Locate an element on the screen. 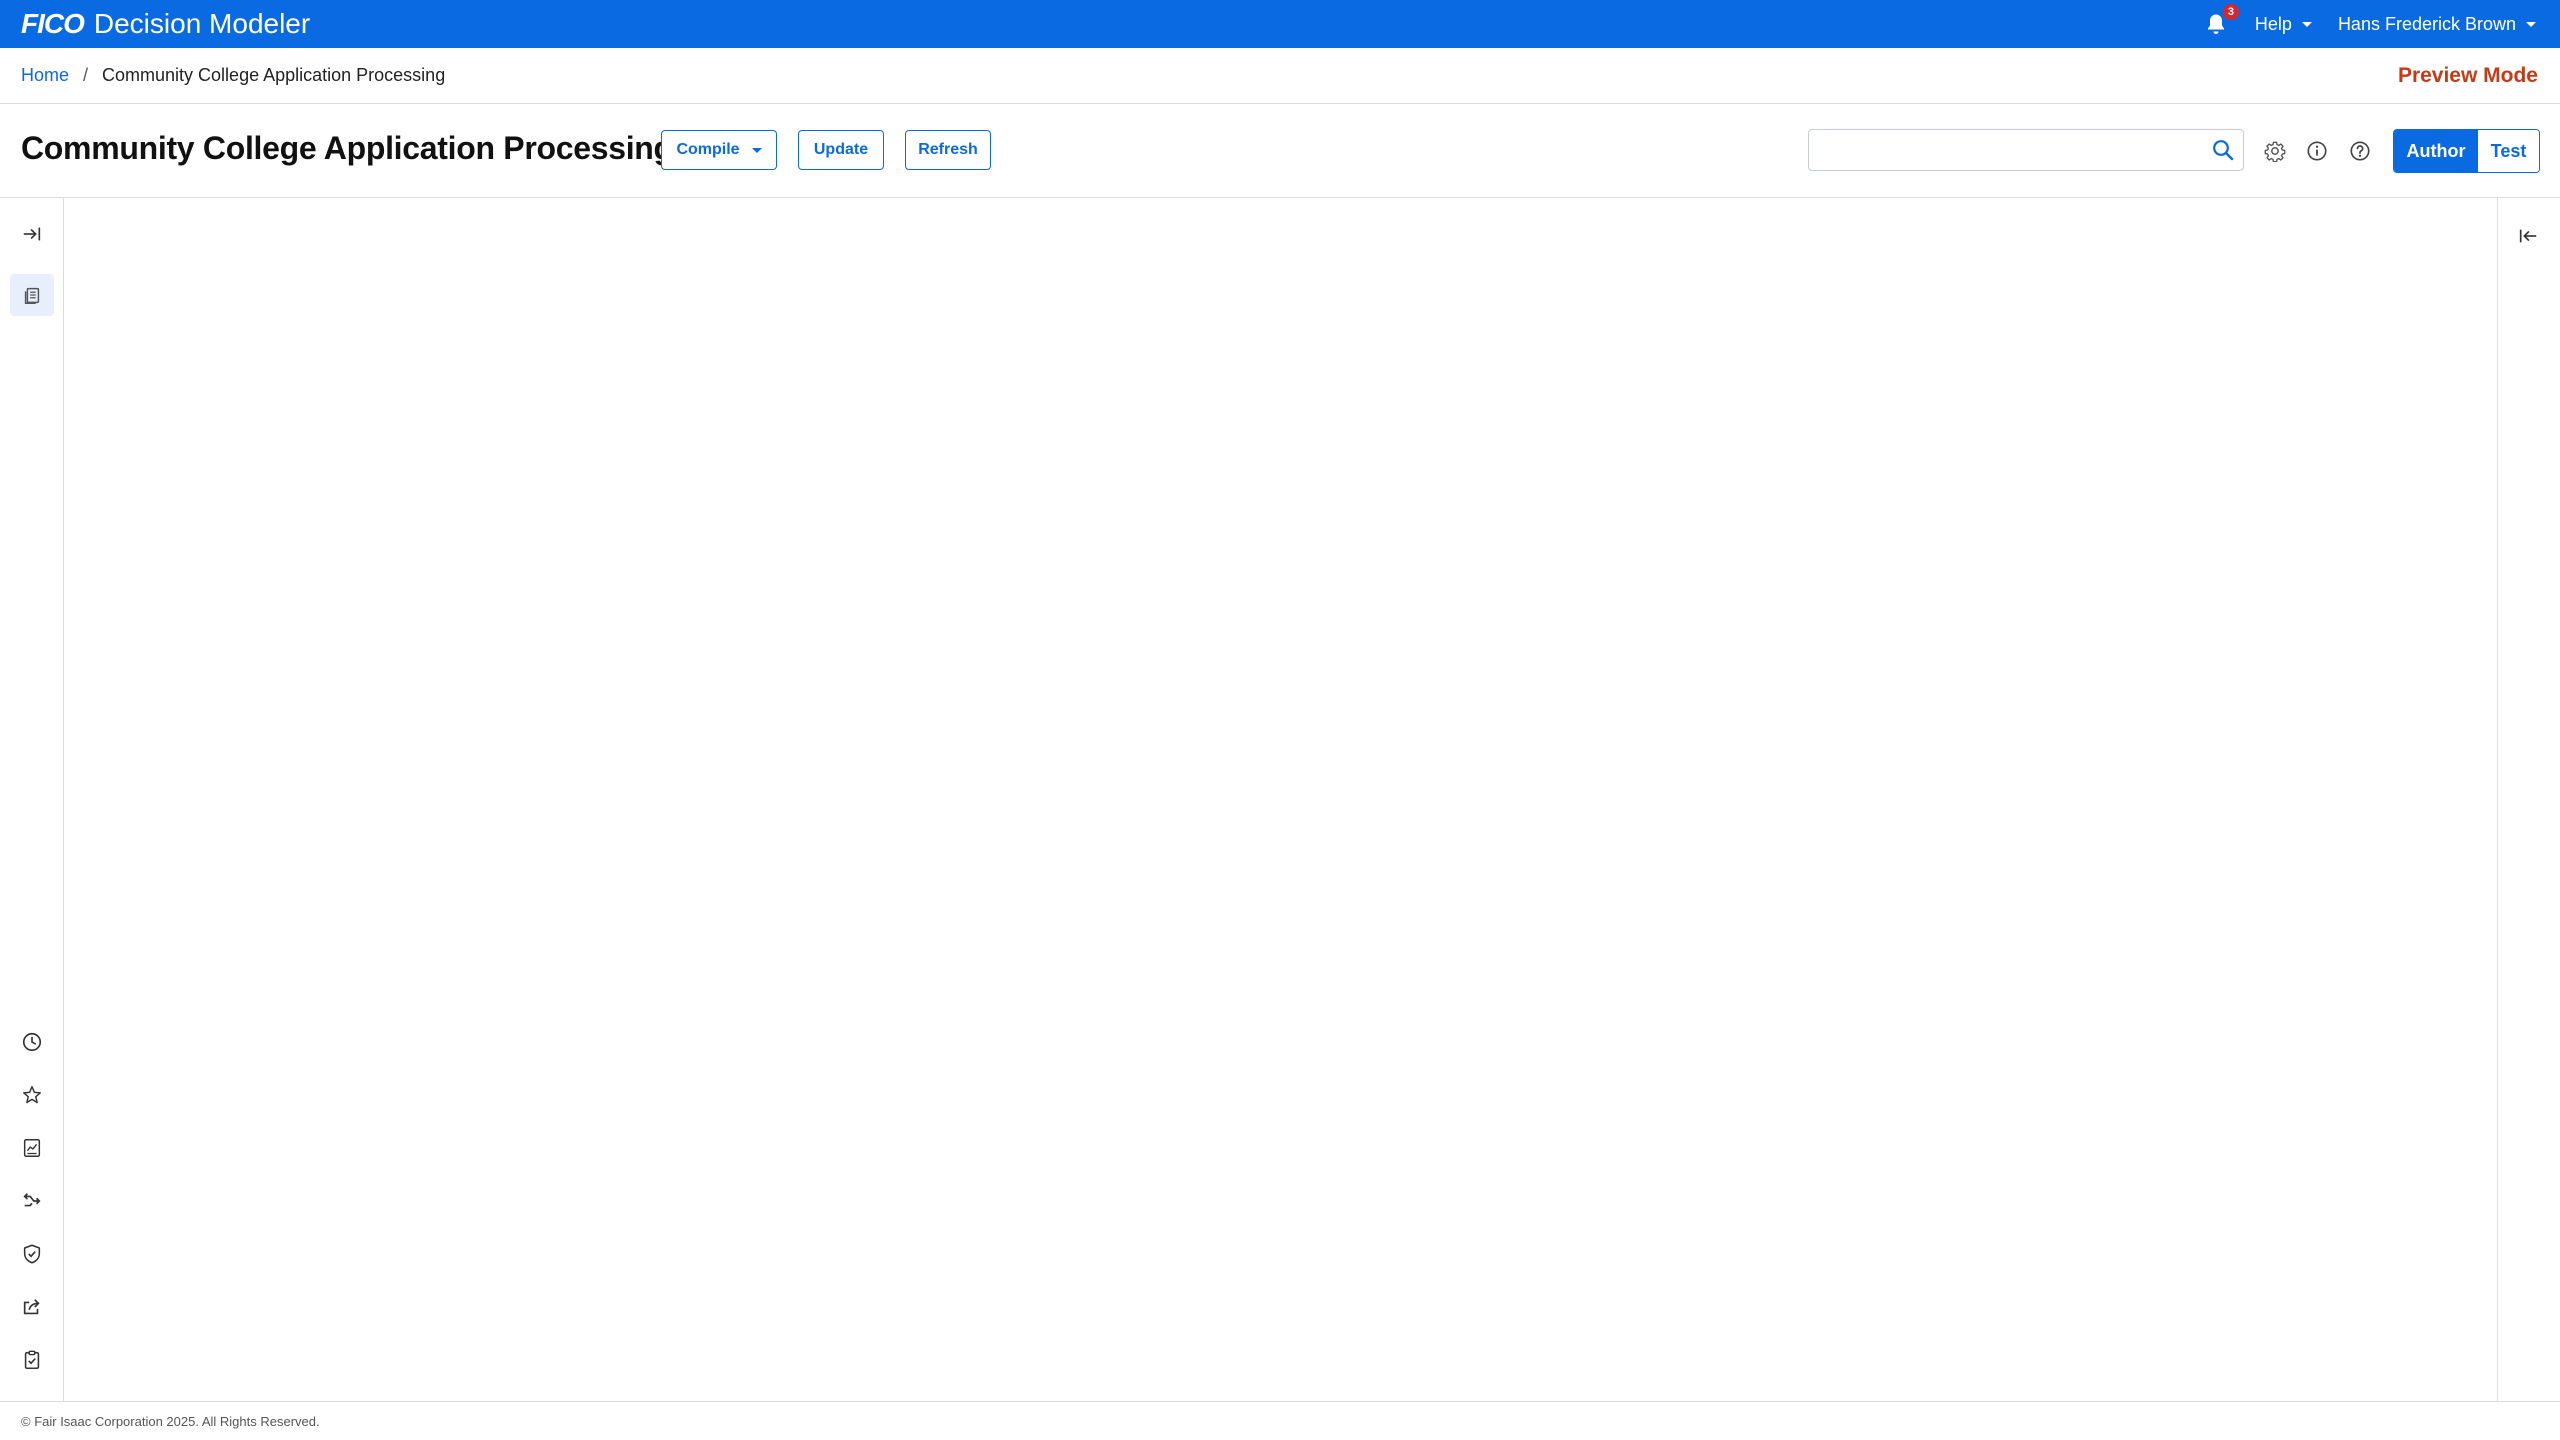  search-box is located at coordinates (2026, 150).